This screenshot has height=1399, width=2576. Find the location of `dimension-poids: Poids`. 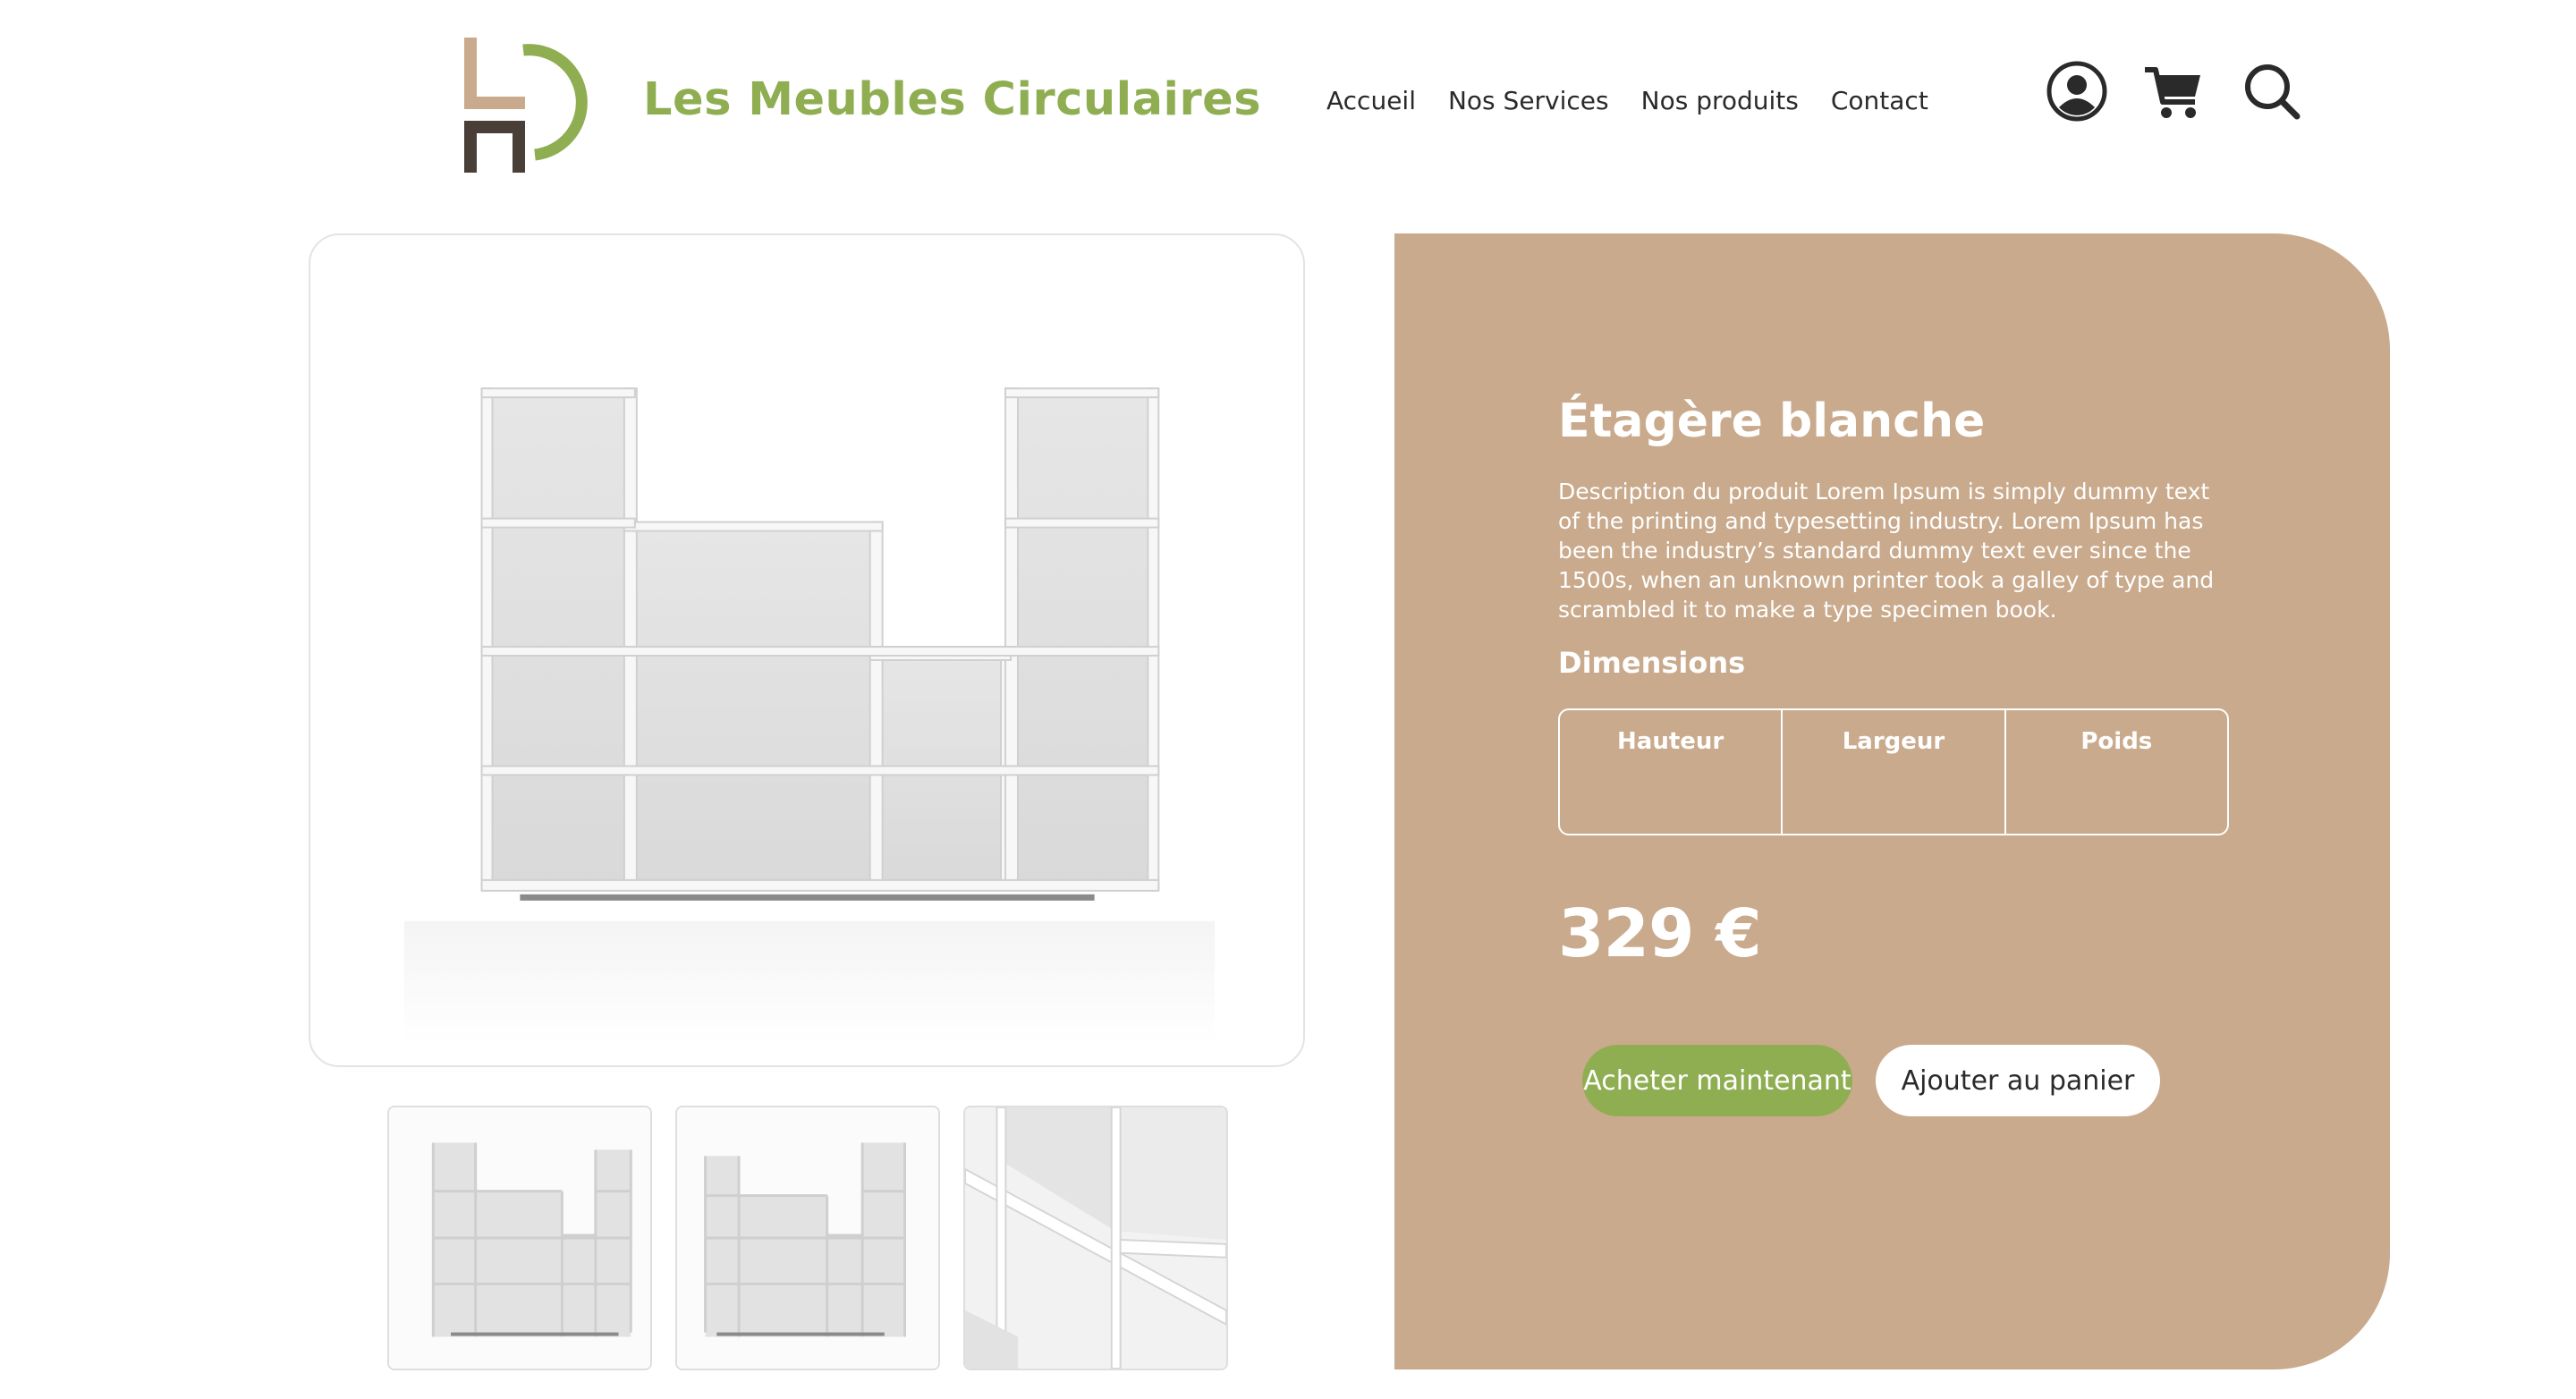

dimension-poids: Poids is located at coordinates (2116, 741).